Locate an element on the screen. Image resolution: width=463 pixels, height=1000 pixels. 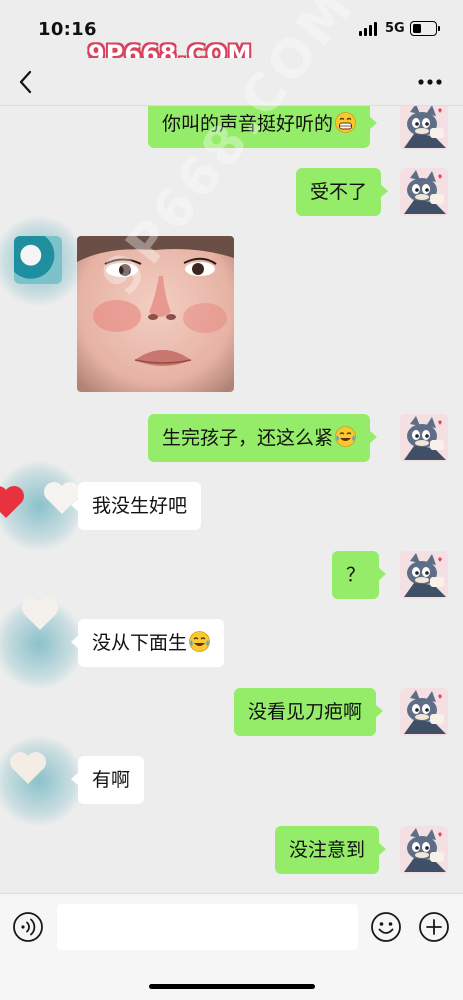
chevron-left-icon is located at coordinates (25, 82).